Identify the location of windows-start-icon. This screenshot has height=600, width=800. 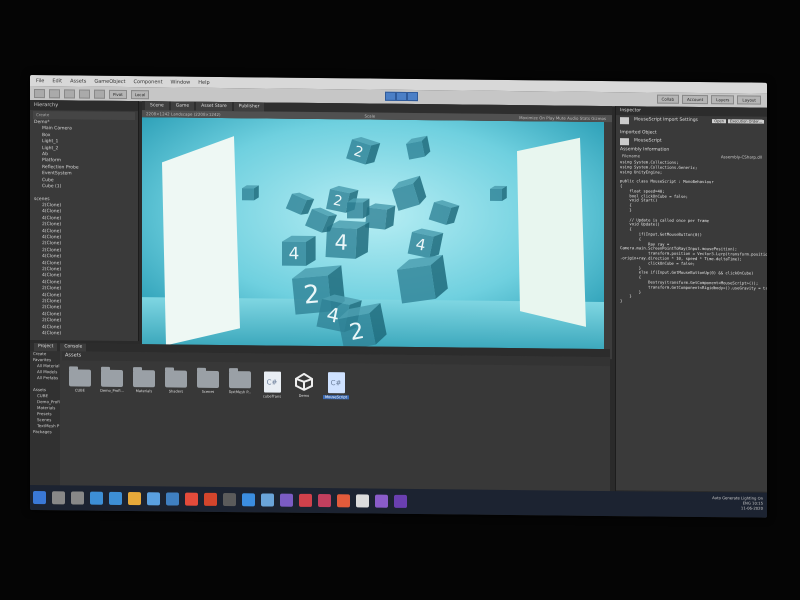
(39, 498).